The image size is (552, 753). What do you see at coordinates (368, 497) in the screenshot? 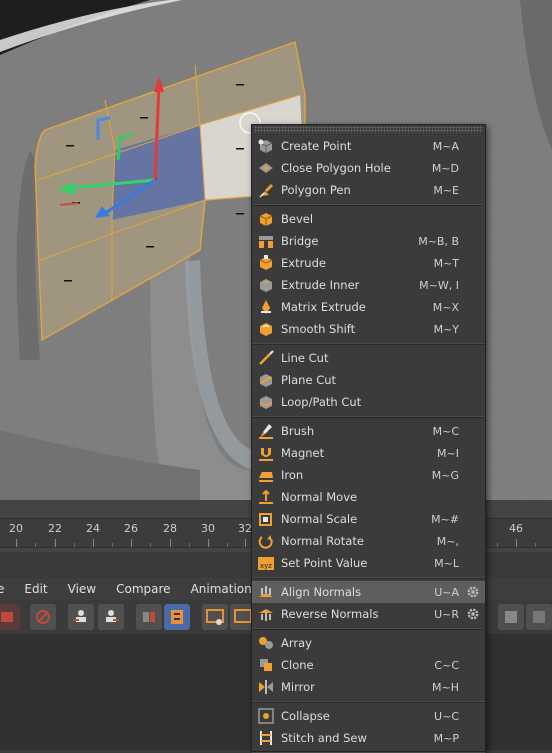
I see `menu-item-normal-move: Normal Move` at bounding box center [368, 497].